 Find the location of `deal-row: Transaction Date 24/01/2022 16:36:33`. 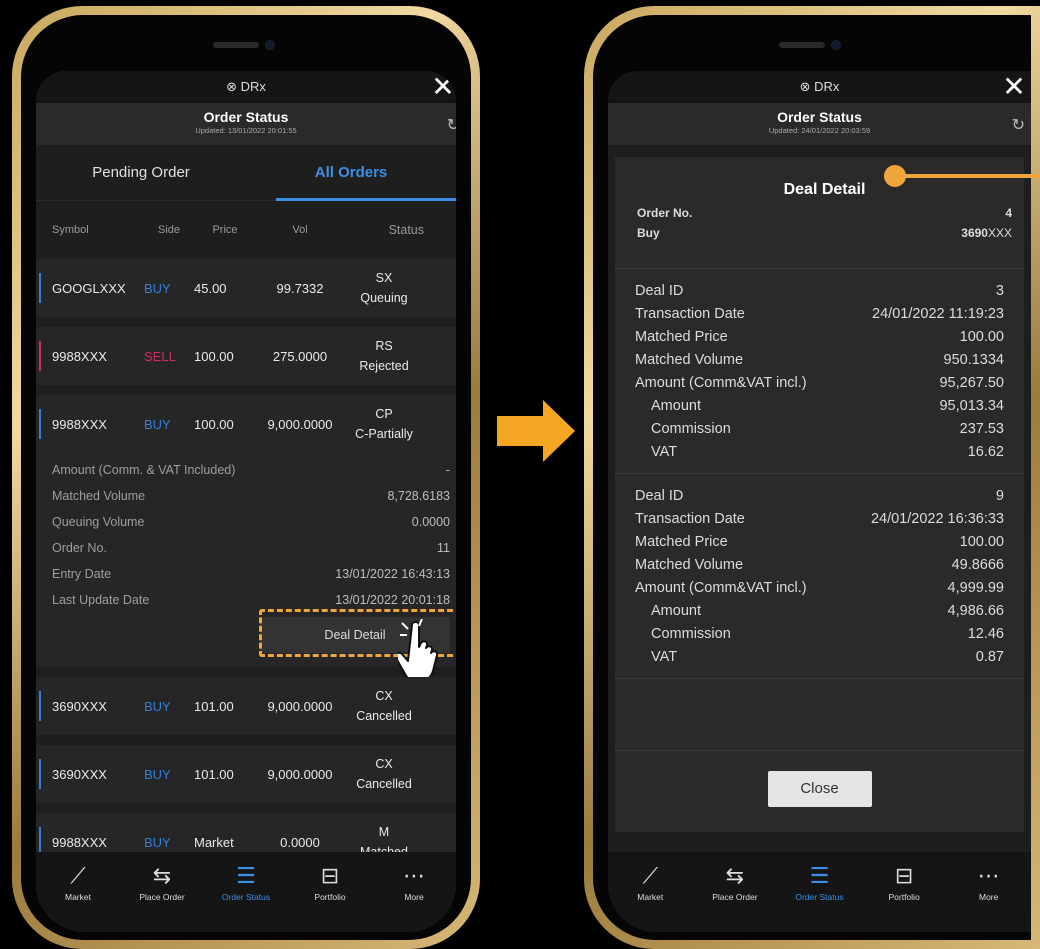

deal-row: Transaction Date 24/01/2022 16:36:33 is located at coordinates (819, 518).